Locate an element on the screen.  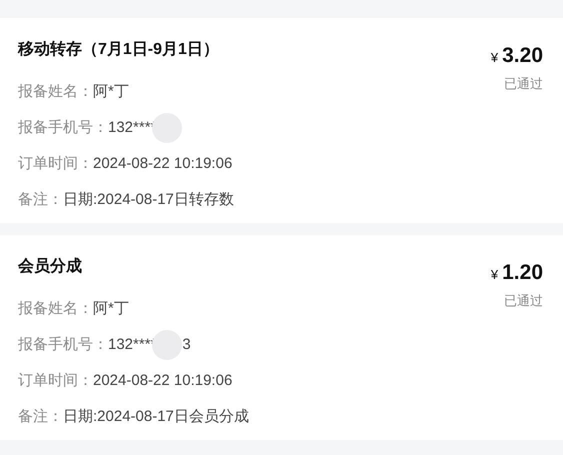
field-value: 日期:2024-08-17日会员分成 is located at coordinates (156, 416).